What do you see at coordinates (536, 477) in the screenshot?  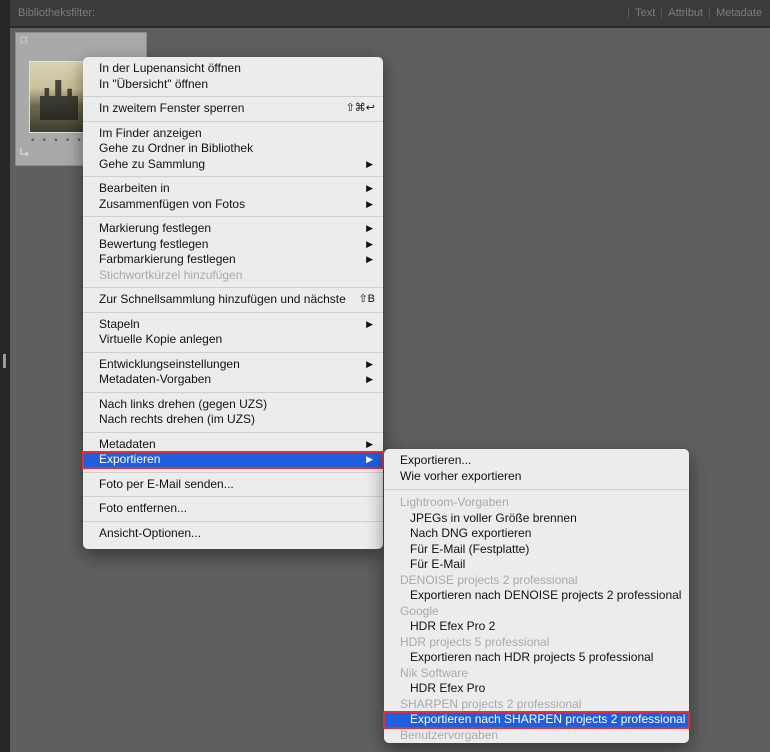 I see `menu-item-wie-vorher-exportieren: Wie vorher exportieren` at bounding box center [536, 477].